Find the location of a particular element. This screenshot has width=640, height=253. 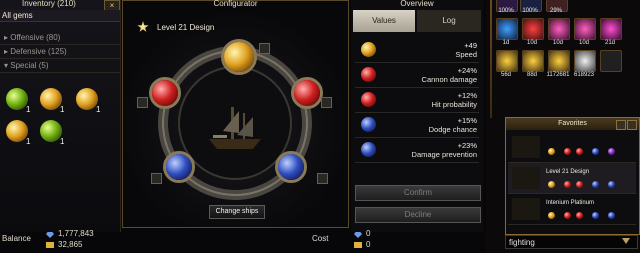

buff-label: 29% is located at coordinates (555, 11).